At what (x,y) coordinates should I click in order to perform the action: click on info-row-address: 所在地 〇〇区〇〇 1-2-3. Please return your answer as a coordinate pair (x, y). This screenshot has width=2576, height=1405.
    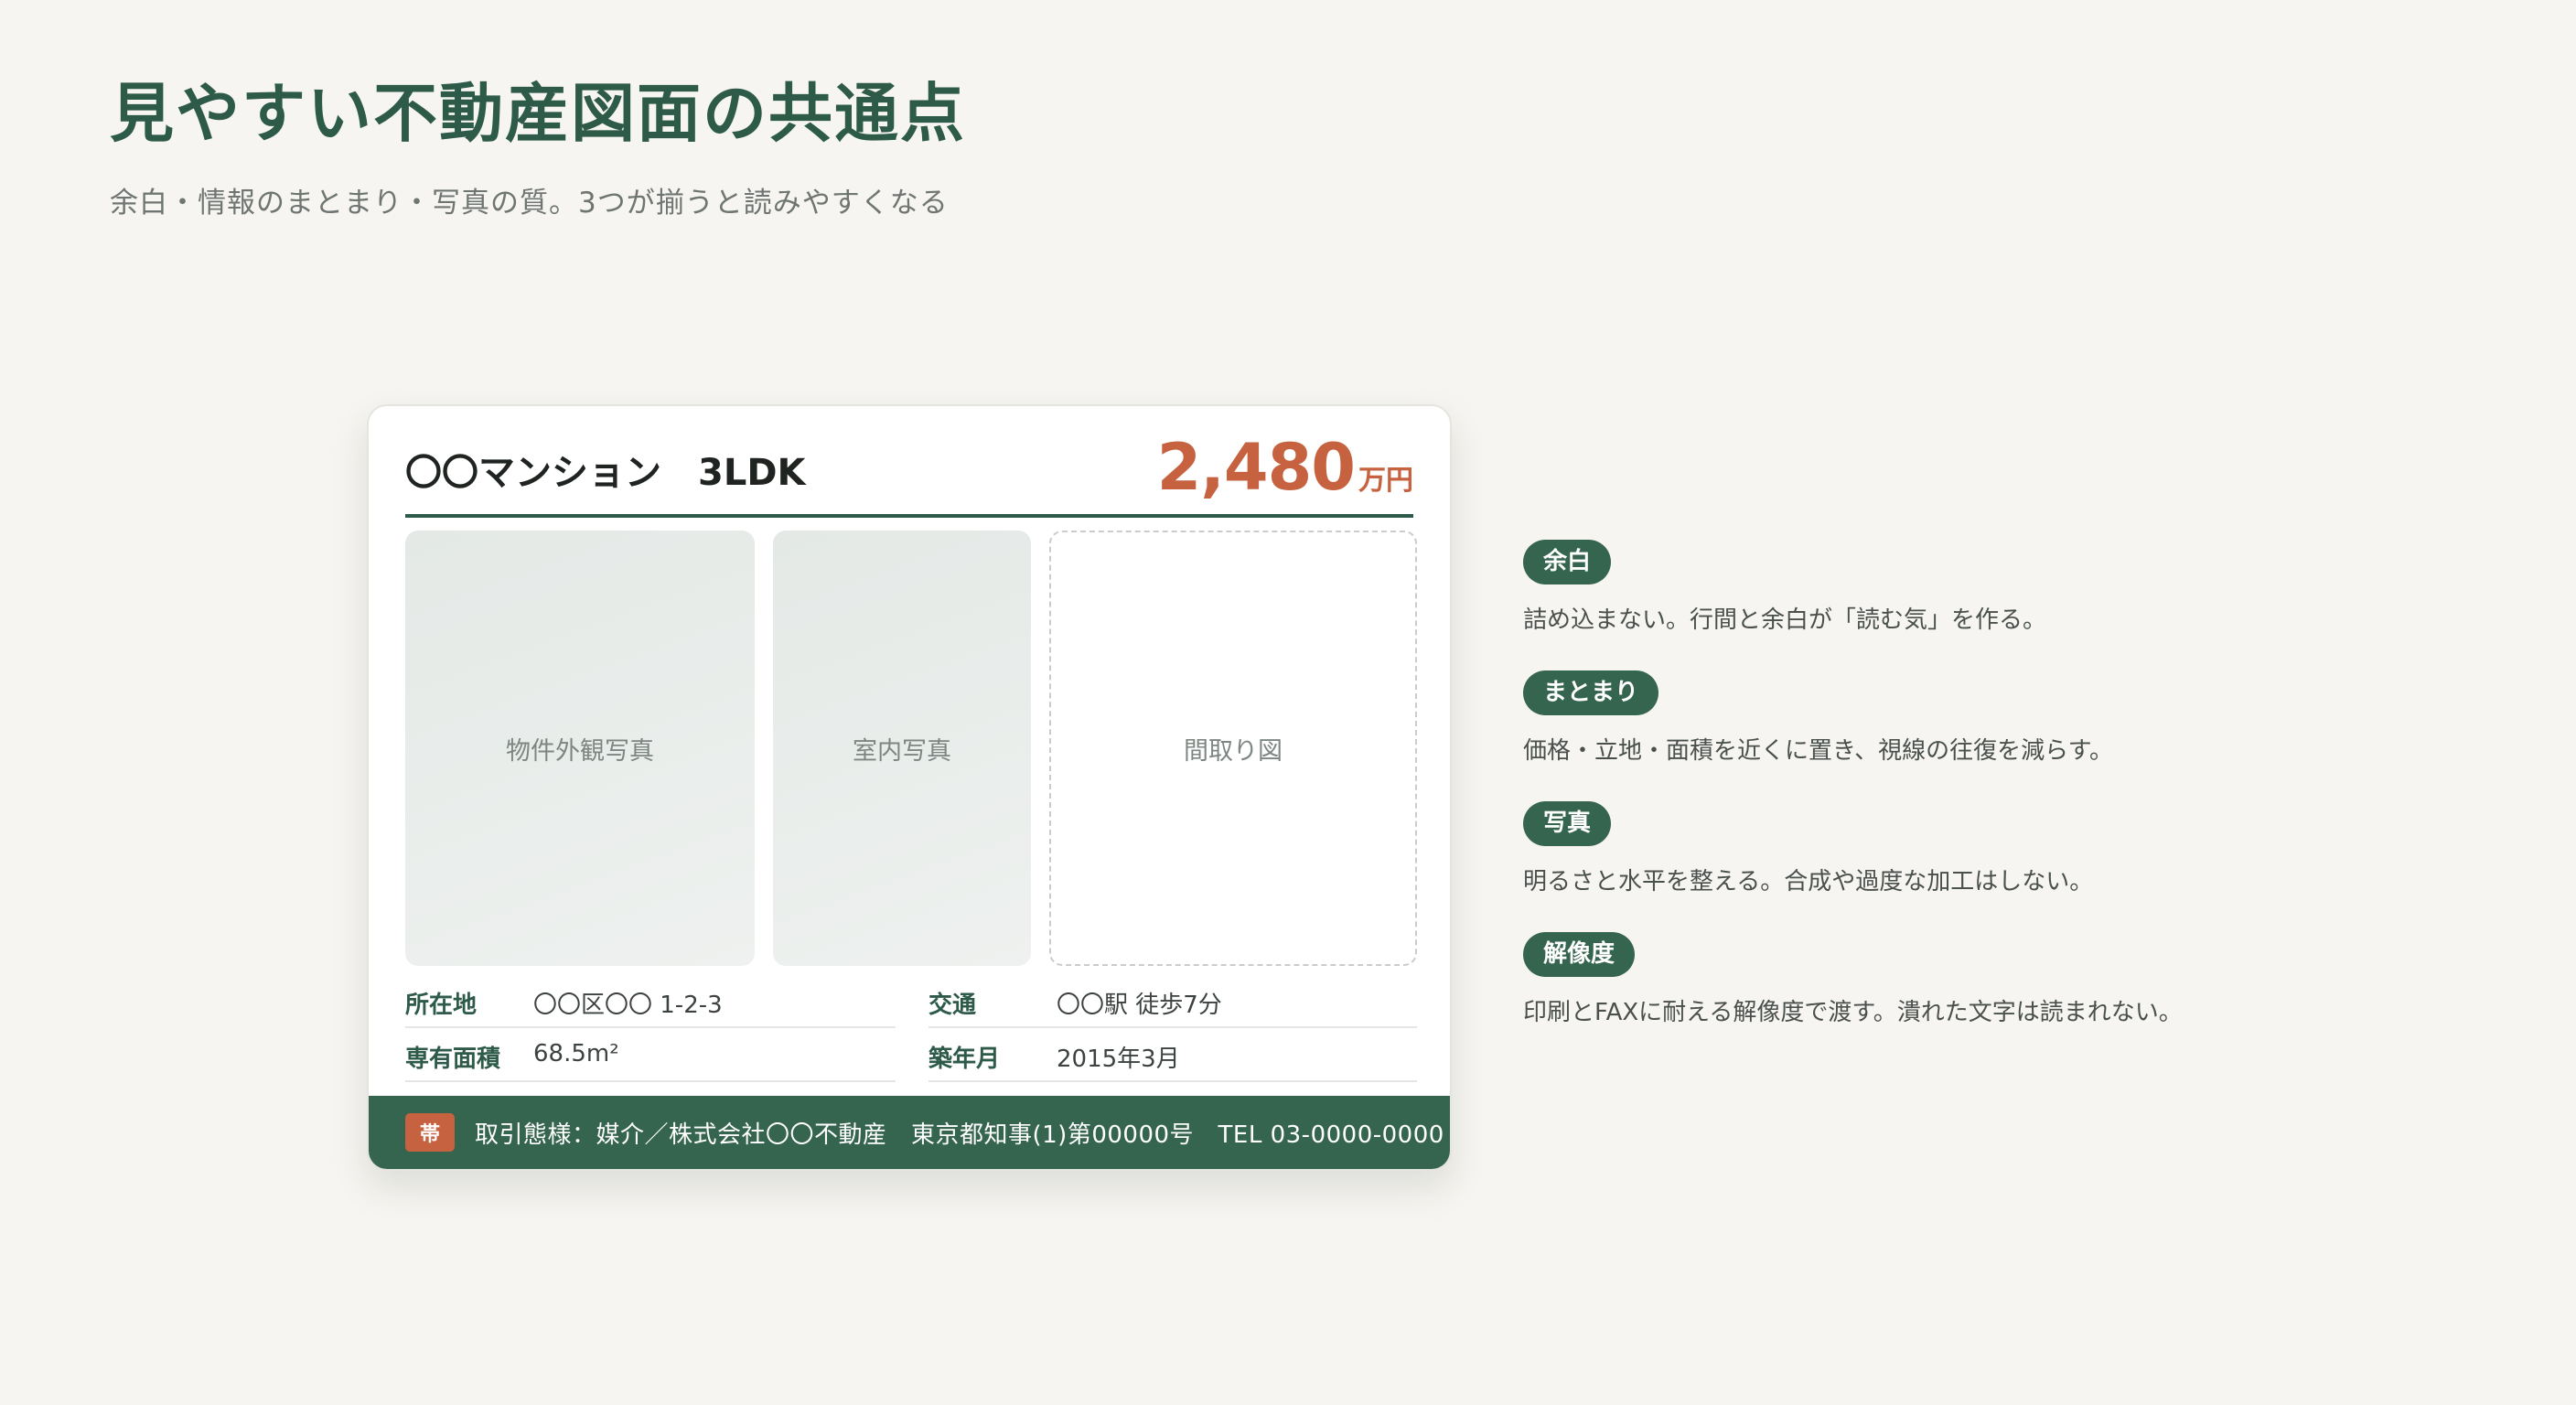
    Looking at the image, I should click on (650, 1002).